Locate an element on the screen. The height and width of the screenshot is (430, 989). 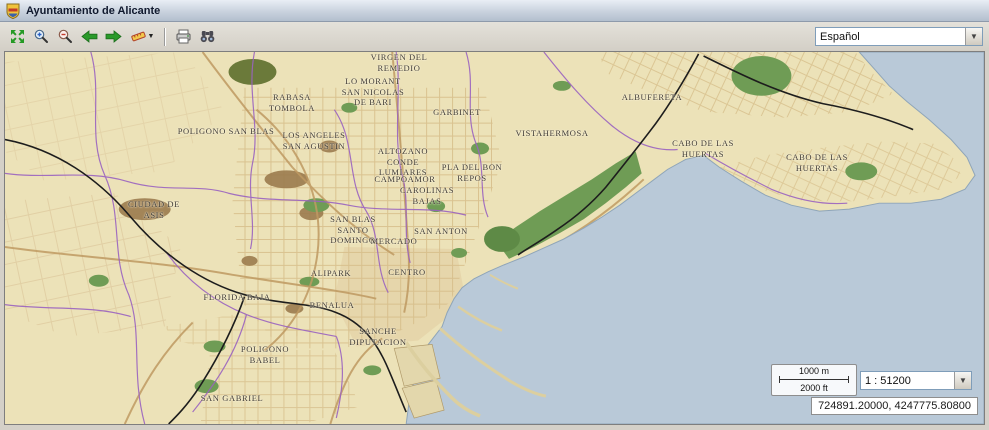
tools-dropdown-button: ▼ is located at coordinates (142, 37).